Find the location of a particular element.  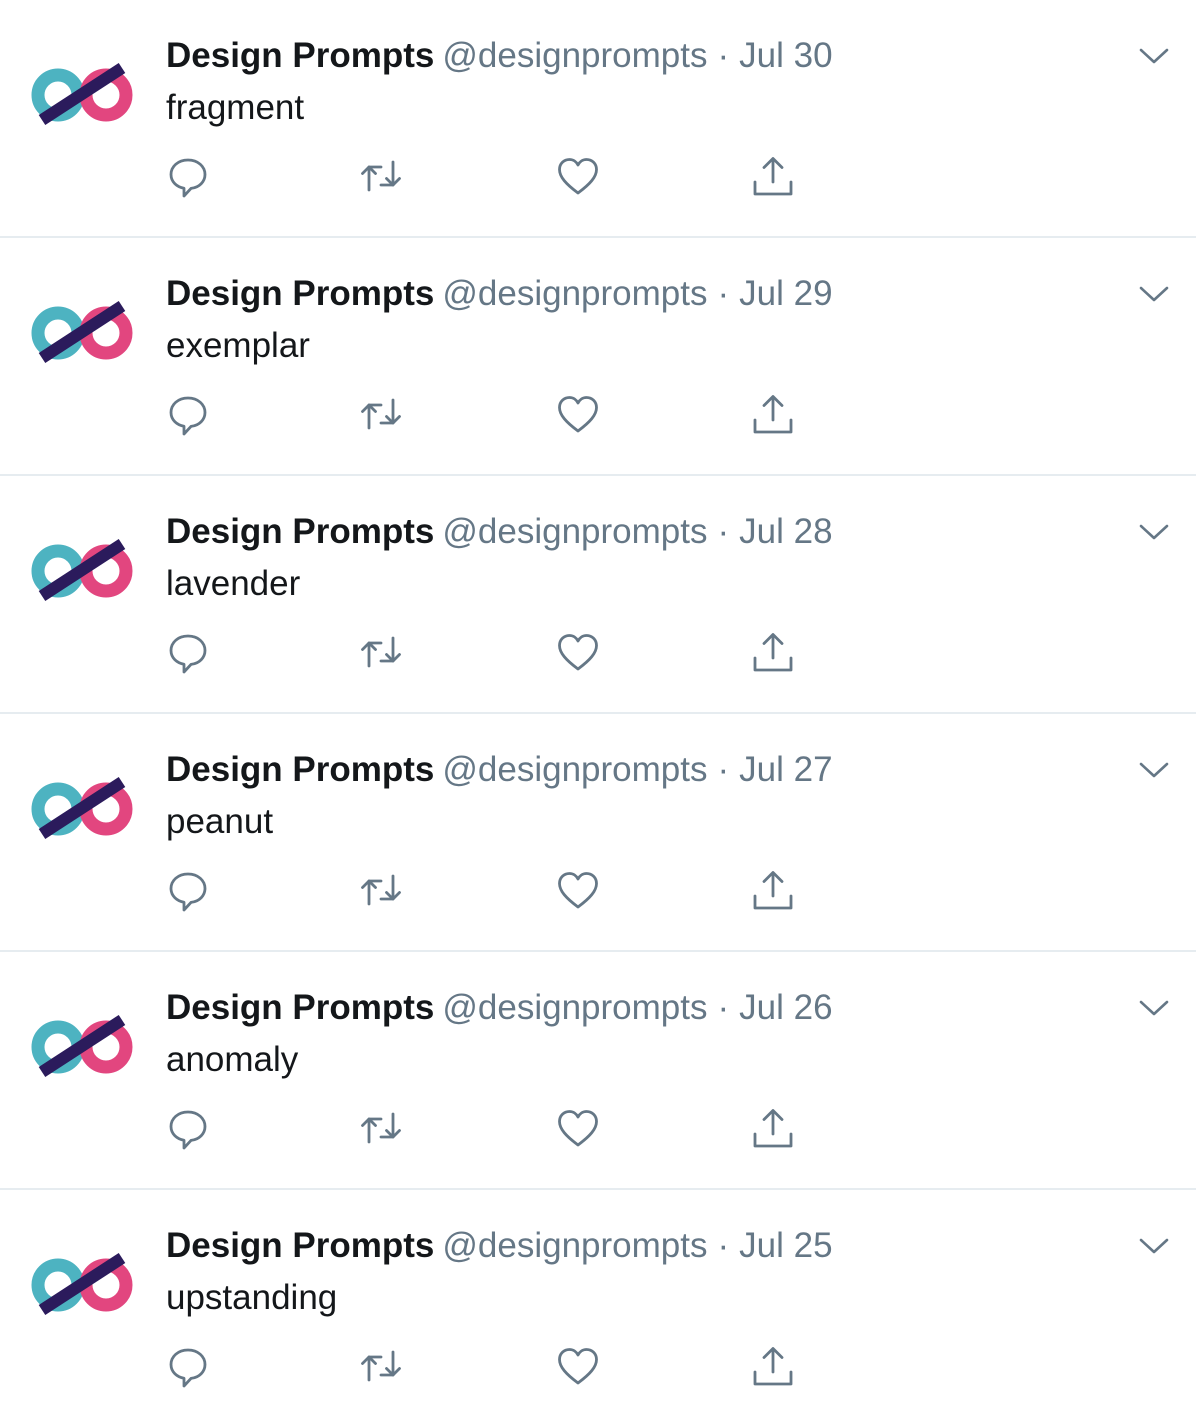

tweet-text: lavender is located at coordinates (233, 583).